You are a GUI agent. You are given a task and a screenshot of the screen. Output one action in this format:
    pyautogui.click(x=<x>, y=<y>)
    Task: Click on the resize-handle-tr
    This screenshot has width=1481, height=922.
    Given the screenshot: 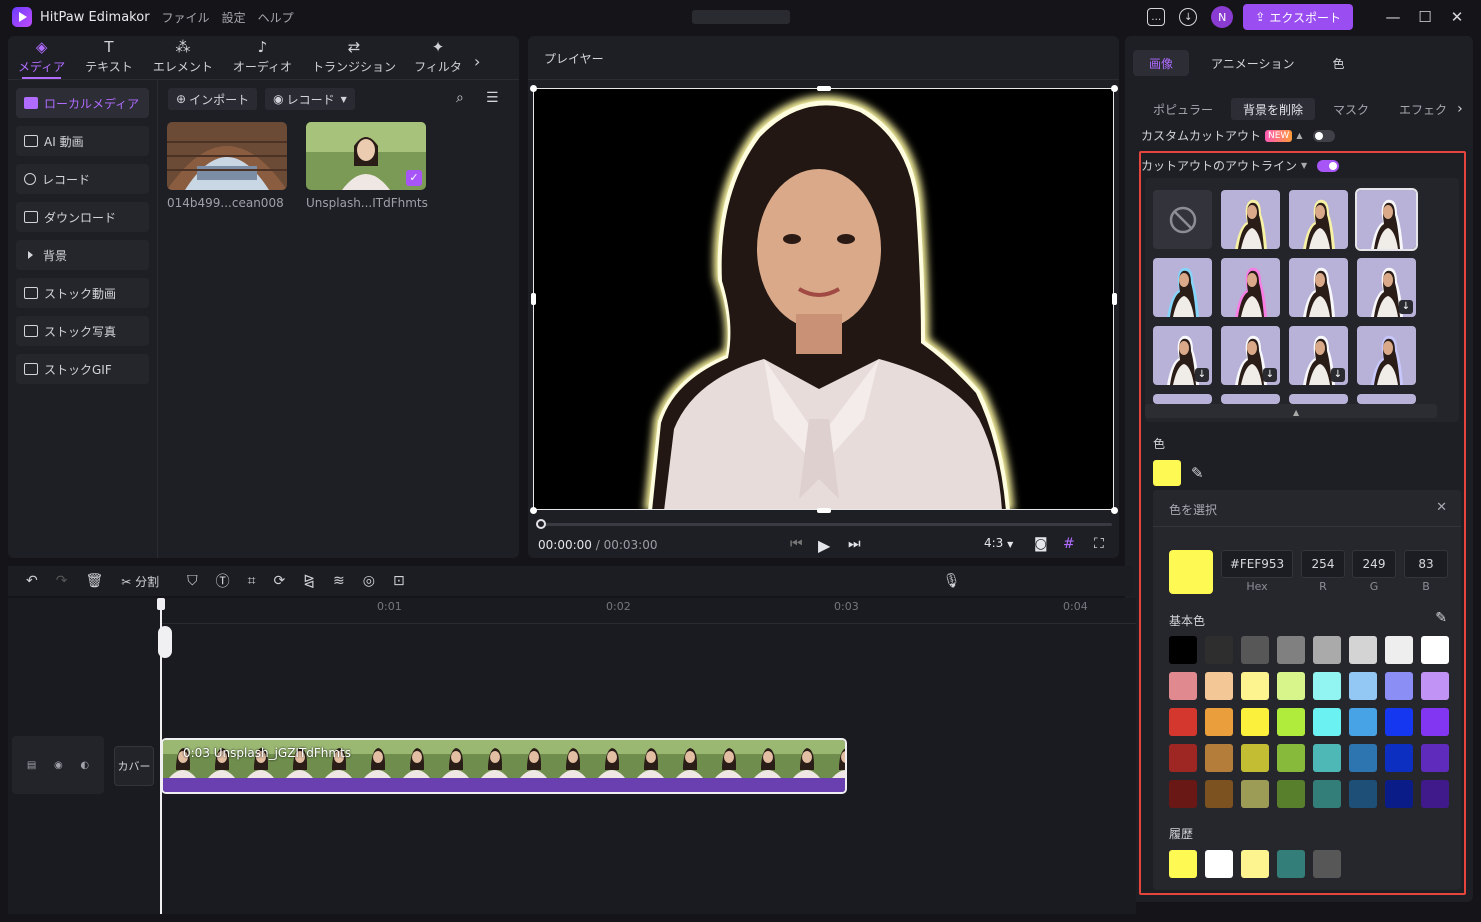 What is the action you would take?
    pyautogui.click(x=1114, y=88)
    